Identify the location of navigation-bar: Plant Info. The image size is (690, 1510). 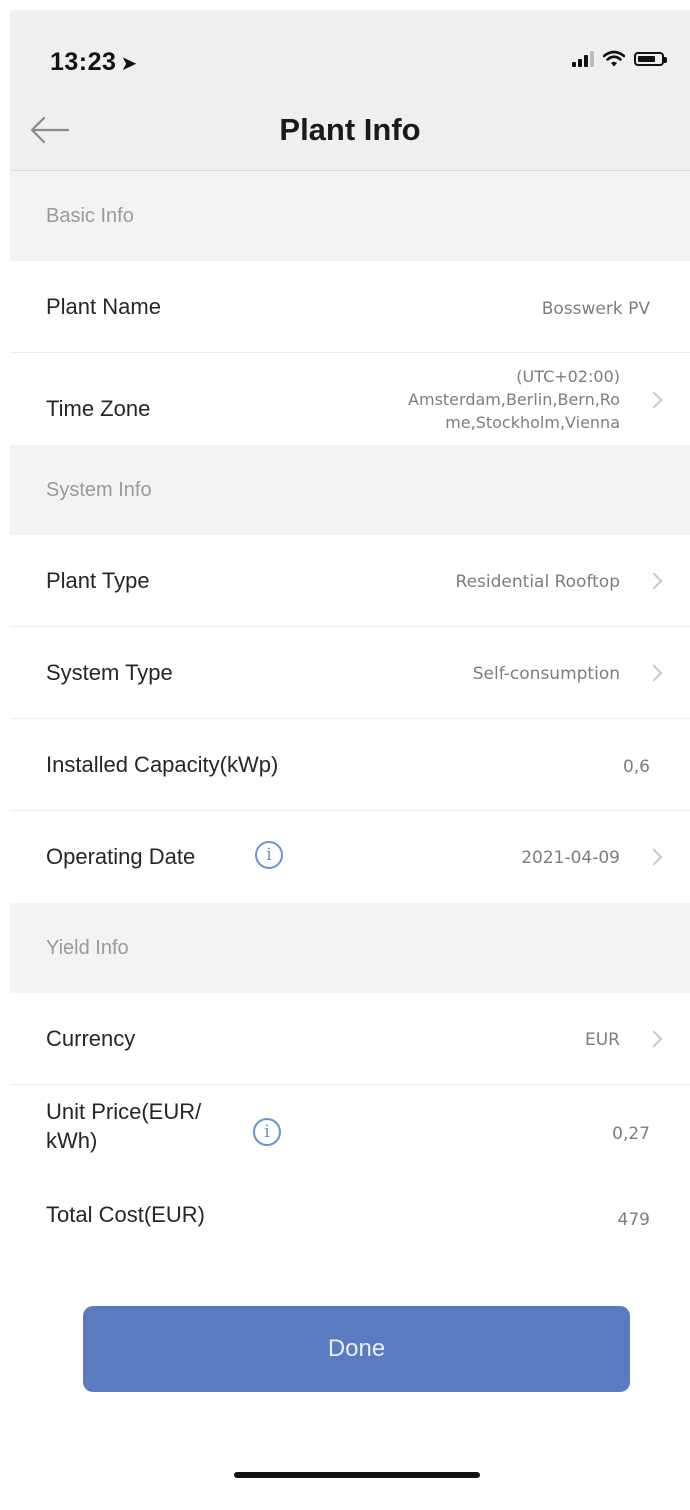
(350, 130).